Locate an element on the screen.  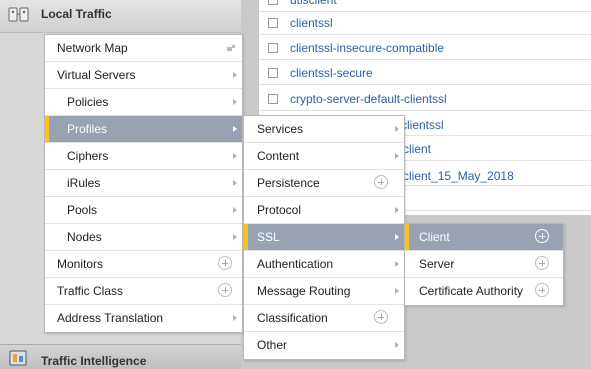
menu-item-label: Policies is located at coordinates (88, 102).